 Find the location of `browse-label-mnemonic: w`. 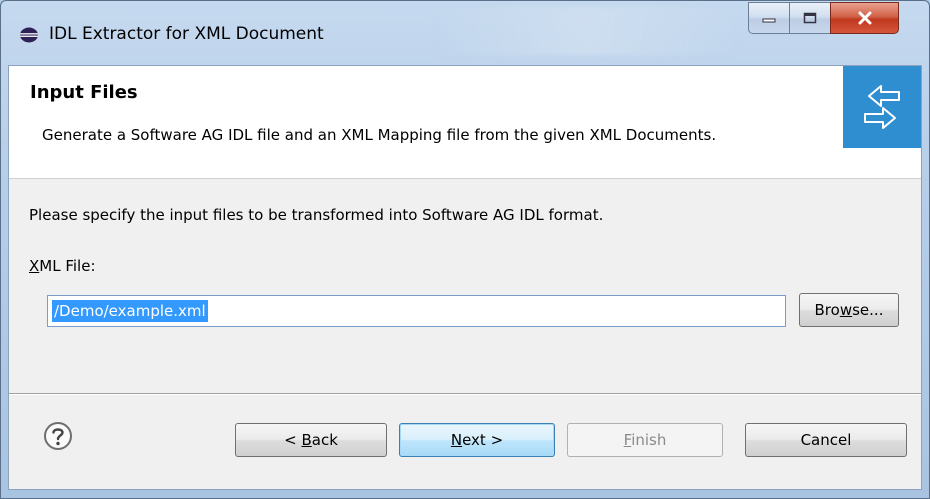

browse-label-mnemonic: w is located at coordinates (846, 310).